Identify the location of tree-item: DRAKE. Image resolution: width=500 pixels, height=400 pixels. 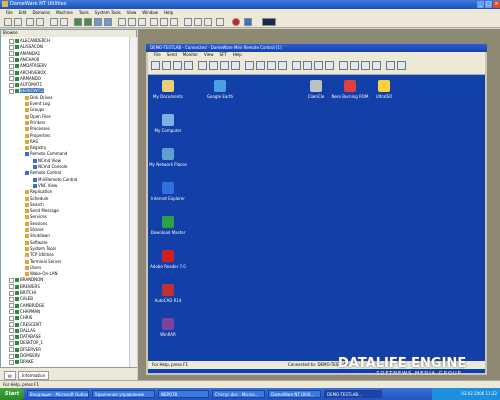
(17, 362).